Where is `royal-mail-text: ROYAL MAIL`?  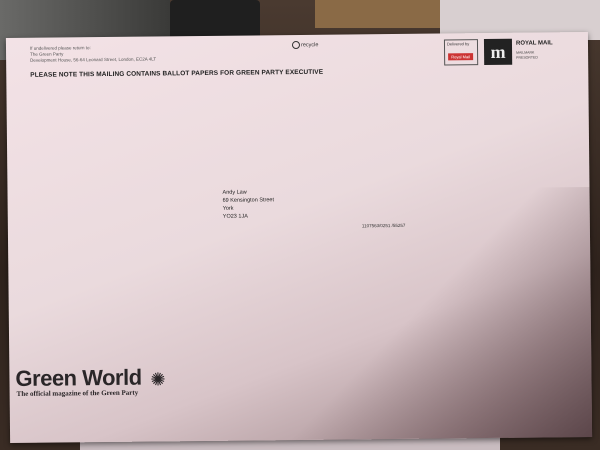
royal-mail-text: ROYAL MAIL is located at coordinates (534, 43).